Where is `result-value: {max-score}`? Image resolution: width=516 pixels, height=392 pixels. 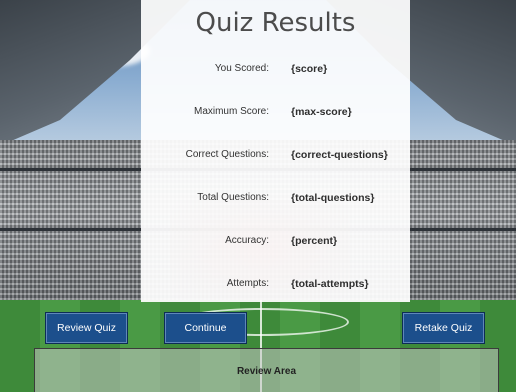 result-value: {max-score} is located at coordinates (321, 112).